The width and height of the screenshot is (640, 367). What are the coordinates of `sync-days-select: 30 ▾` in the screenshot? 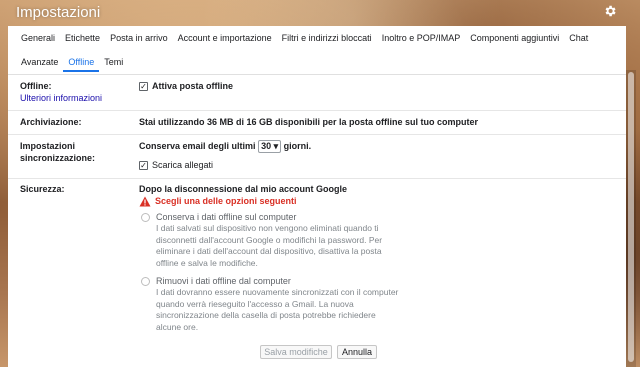 It's located at (270, 147).